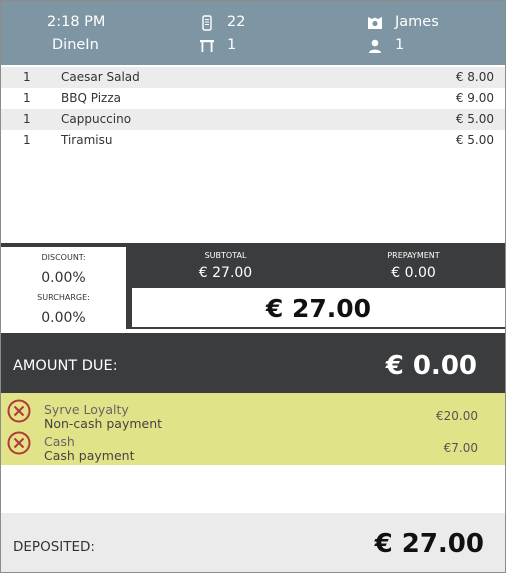  Describe the element at coordinates (59, 441) in the screenshot. I see `payment-name: Cash` at that location.